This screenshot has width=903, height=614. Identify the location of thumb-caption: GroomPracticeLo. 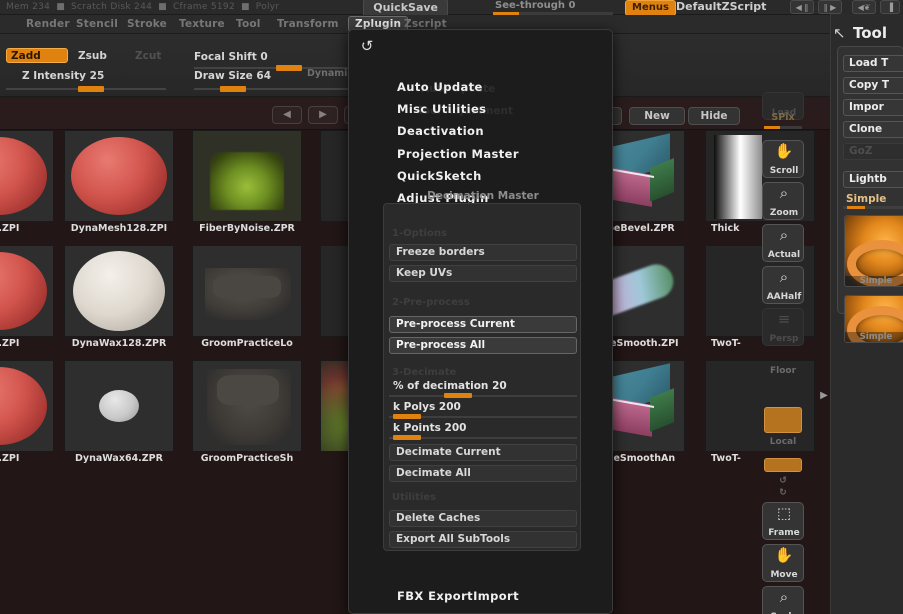
(247, 343).